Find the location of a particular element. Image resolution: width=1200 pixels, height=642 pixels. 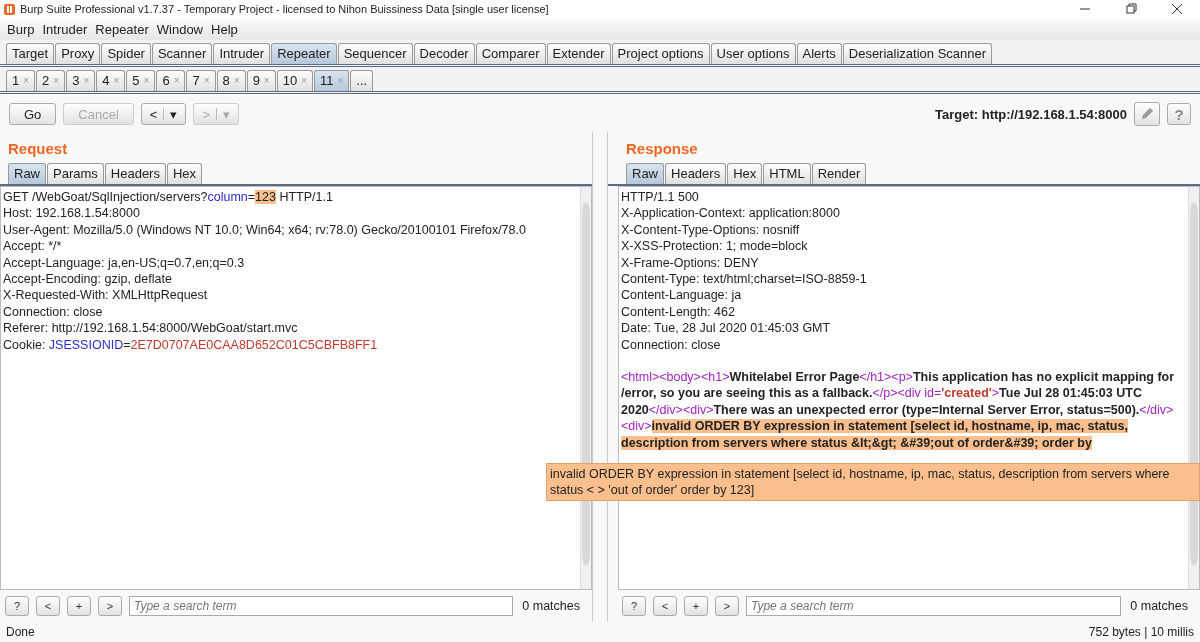

tool-tab: Decoder is located at coordinates (444, 53).